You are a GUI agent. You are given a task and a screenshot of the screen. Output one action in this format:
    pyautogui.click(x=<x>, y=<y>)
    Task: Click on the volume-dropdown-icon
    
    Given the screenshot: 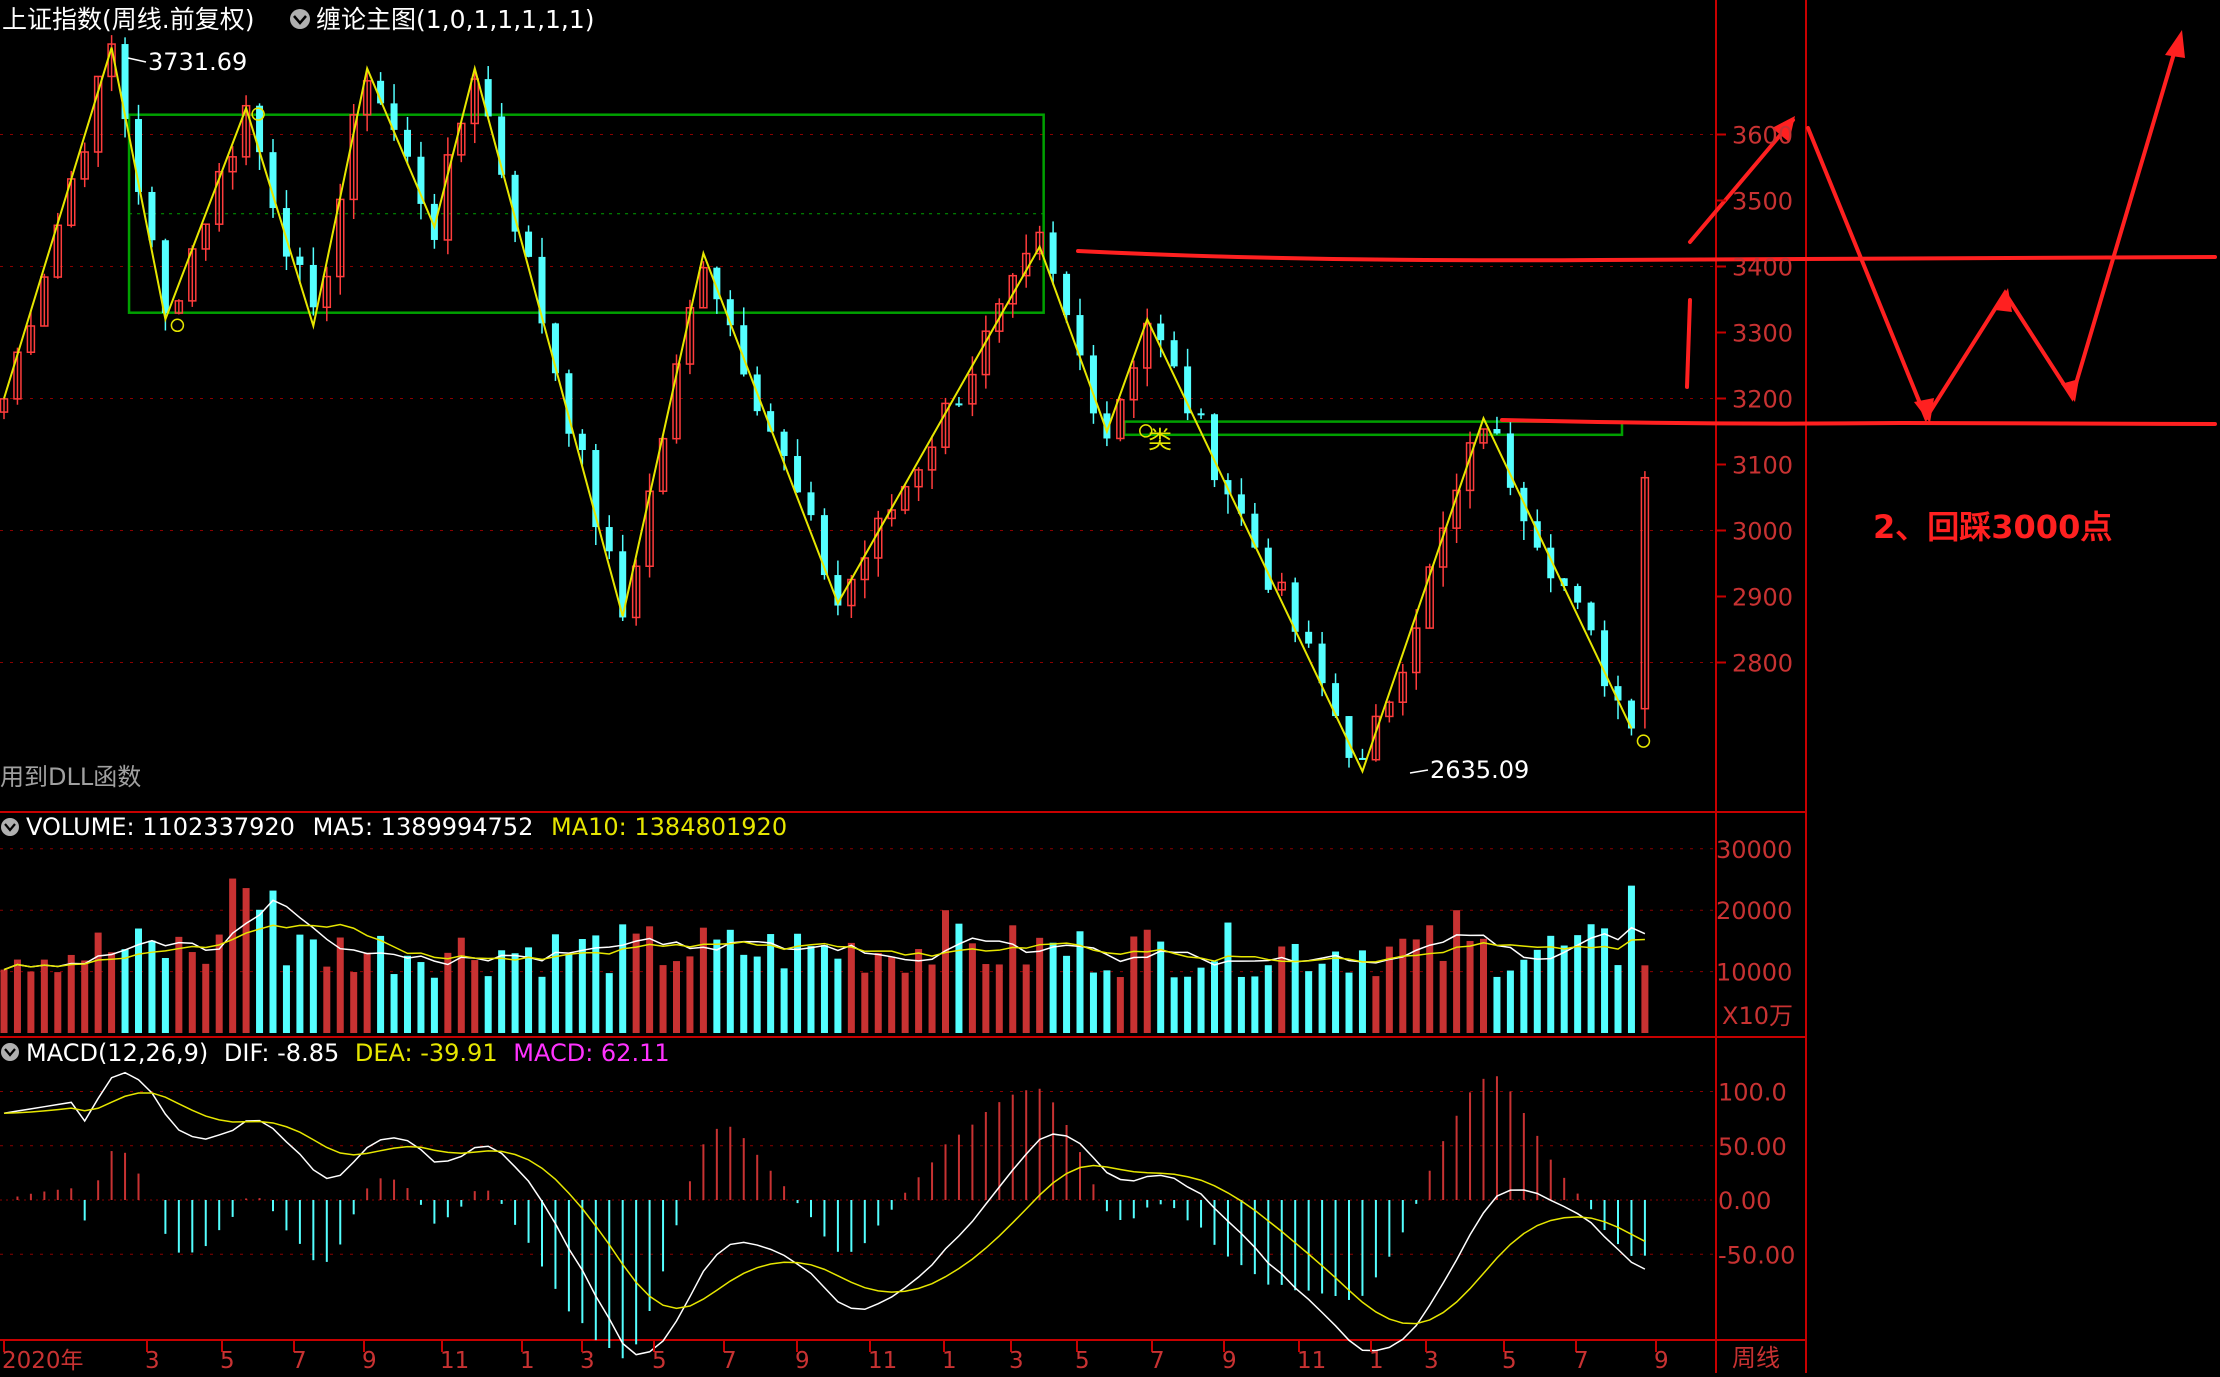 What is the action you would take?
    pyautogui.click(x=10, y=827)
    